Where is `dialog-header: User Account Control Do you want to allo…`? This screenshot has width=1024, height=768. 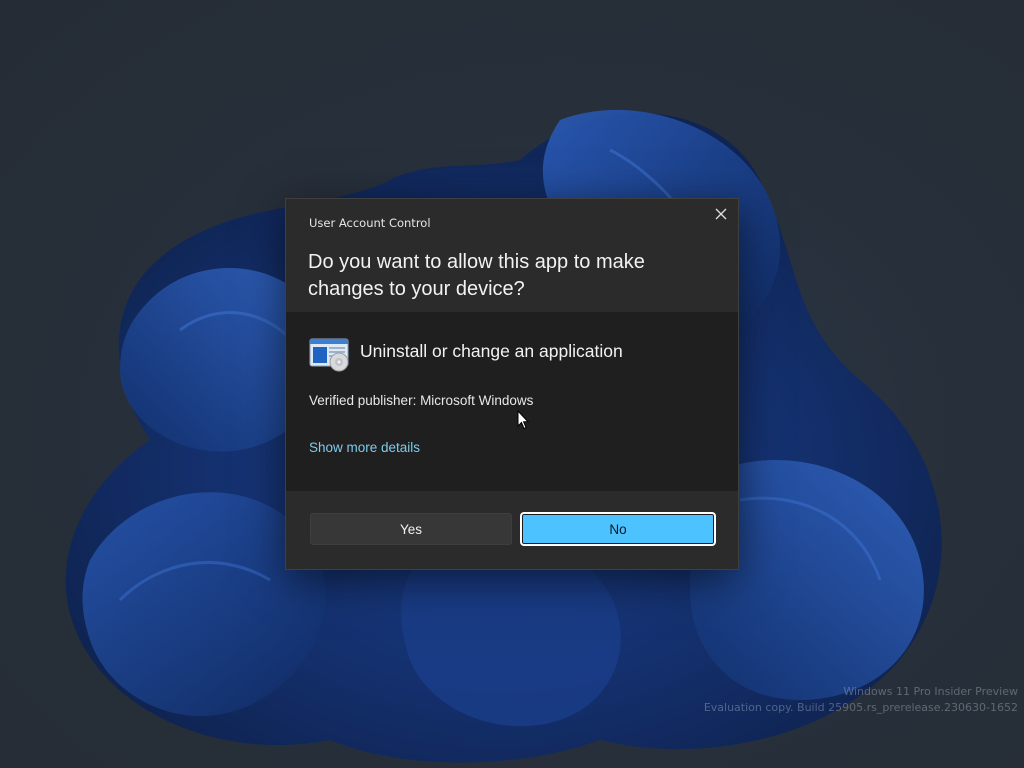 dialog-header: User Account Control Do you want to allo… is located at coordinates (512, 255).